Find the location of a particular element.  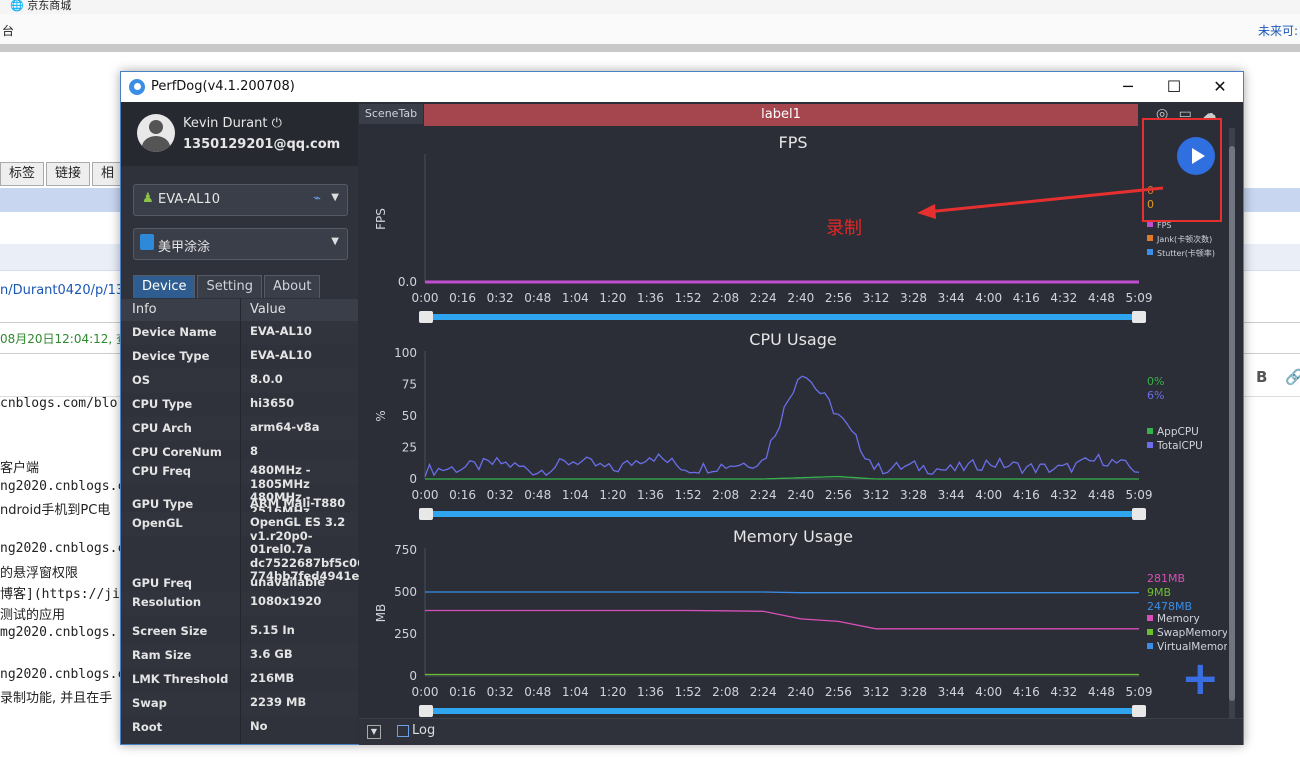

info-value: 8 is located at coordinates (254, 451).